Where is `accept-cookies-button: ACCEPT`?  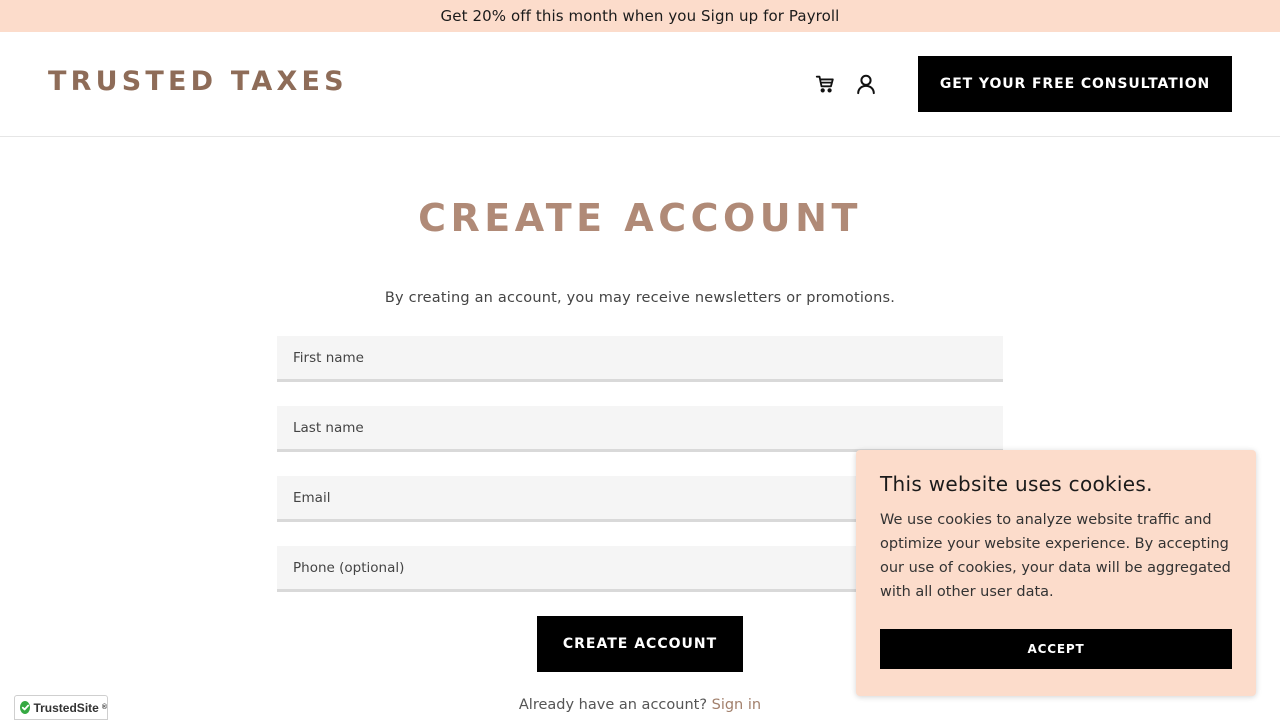 accept-cookies-button: ACCEPT is located at coordinates (1056, 649).